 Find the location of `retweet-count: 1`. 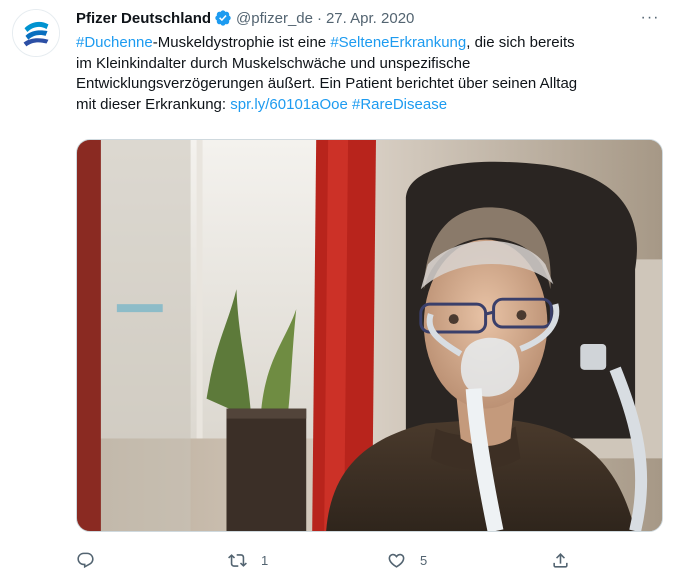

retweet-count: 1 is located at coordinates (265, 560).